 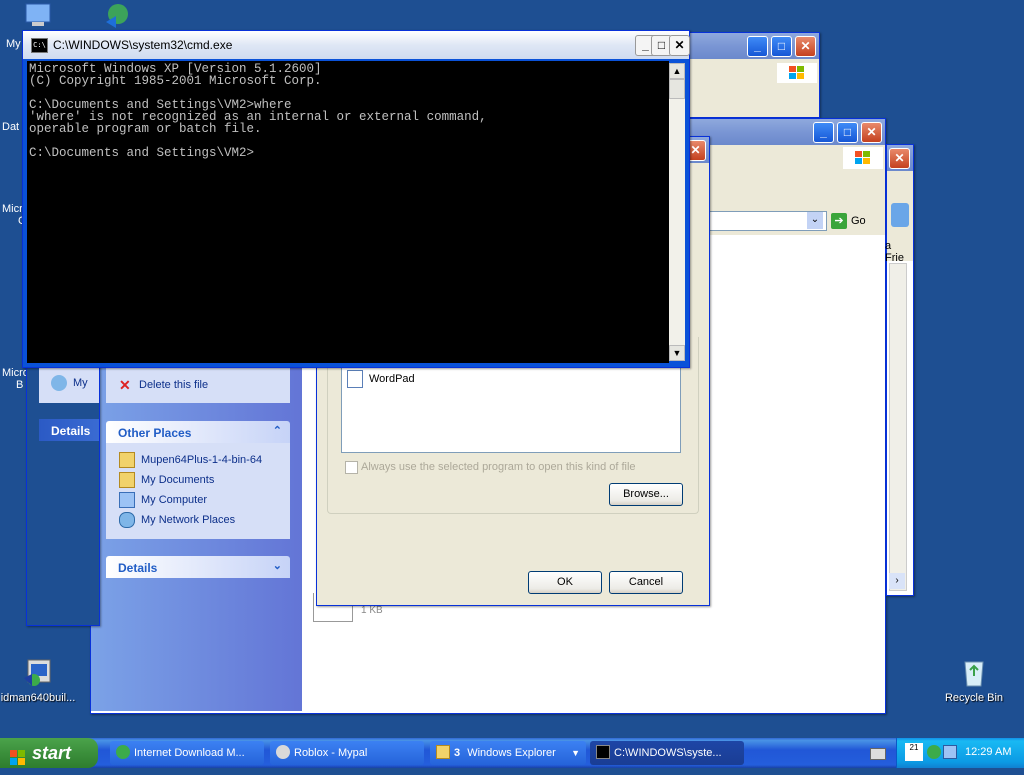 I want to click on start-button: start, so click(x=49, y=753).